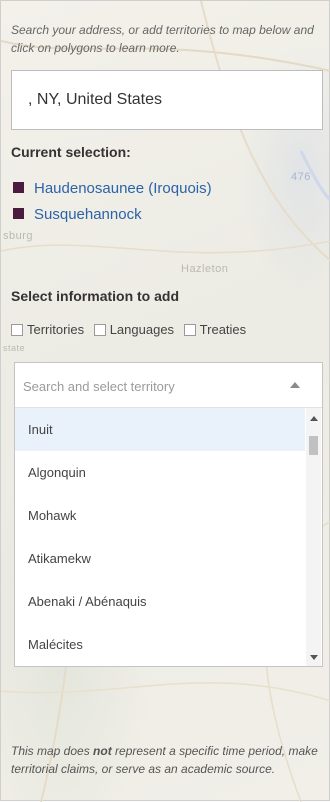  I want to click on info-checkboxes: Territories Languages Treaties, so click(131, 330).